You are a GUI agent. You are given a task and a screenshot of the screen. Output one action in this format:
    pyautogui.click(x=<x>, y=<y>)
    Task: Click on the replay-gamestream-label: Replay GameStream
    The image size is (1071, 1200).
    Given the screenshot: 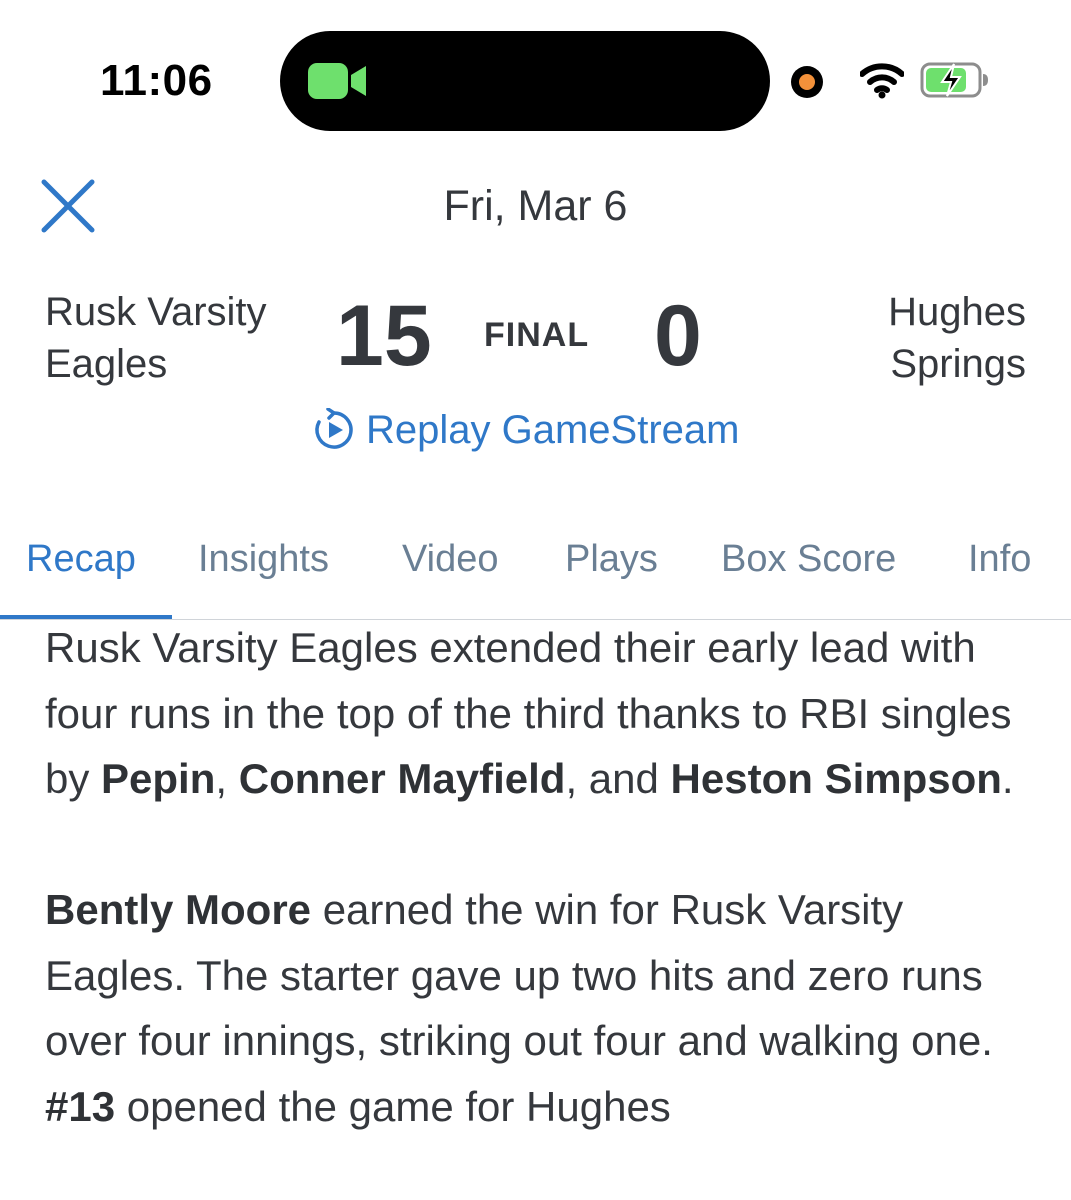 What is the action you would take?
    pyautogui.click(x=553, y=429)
    